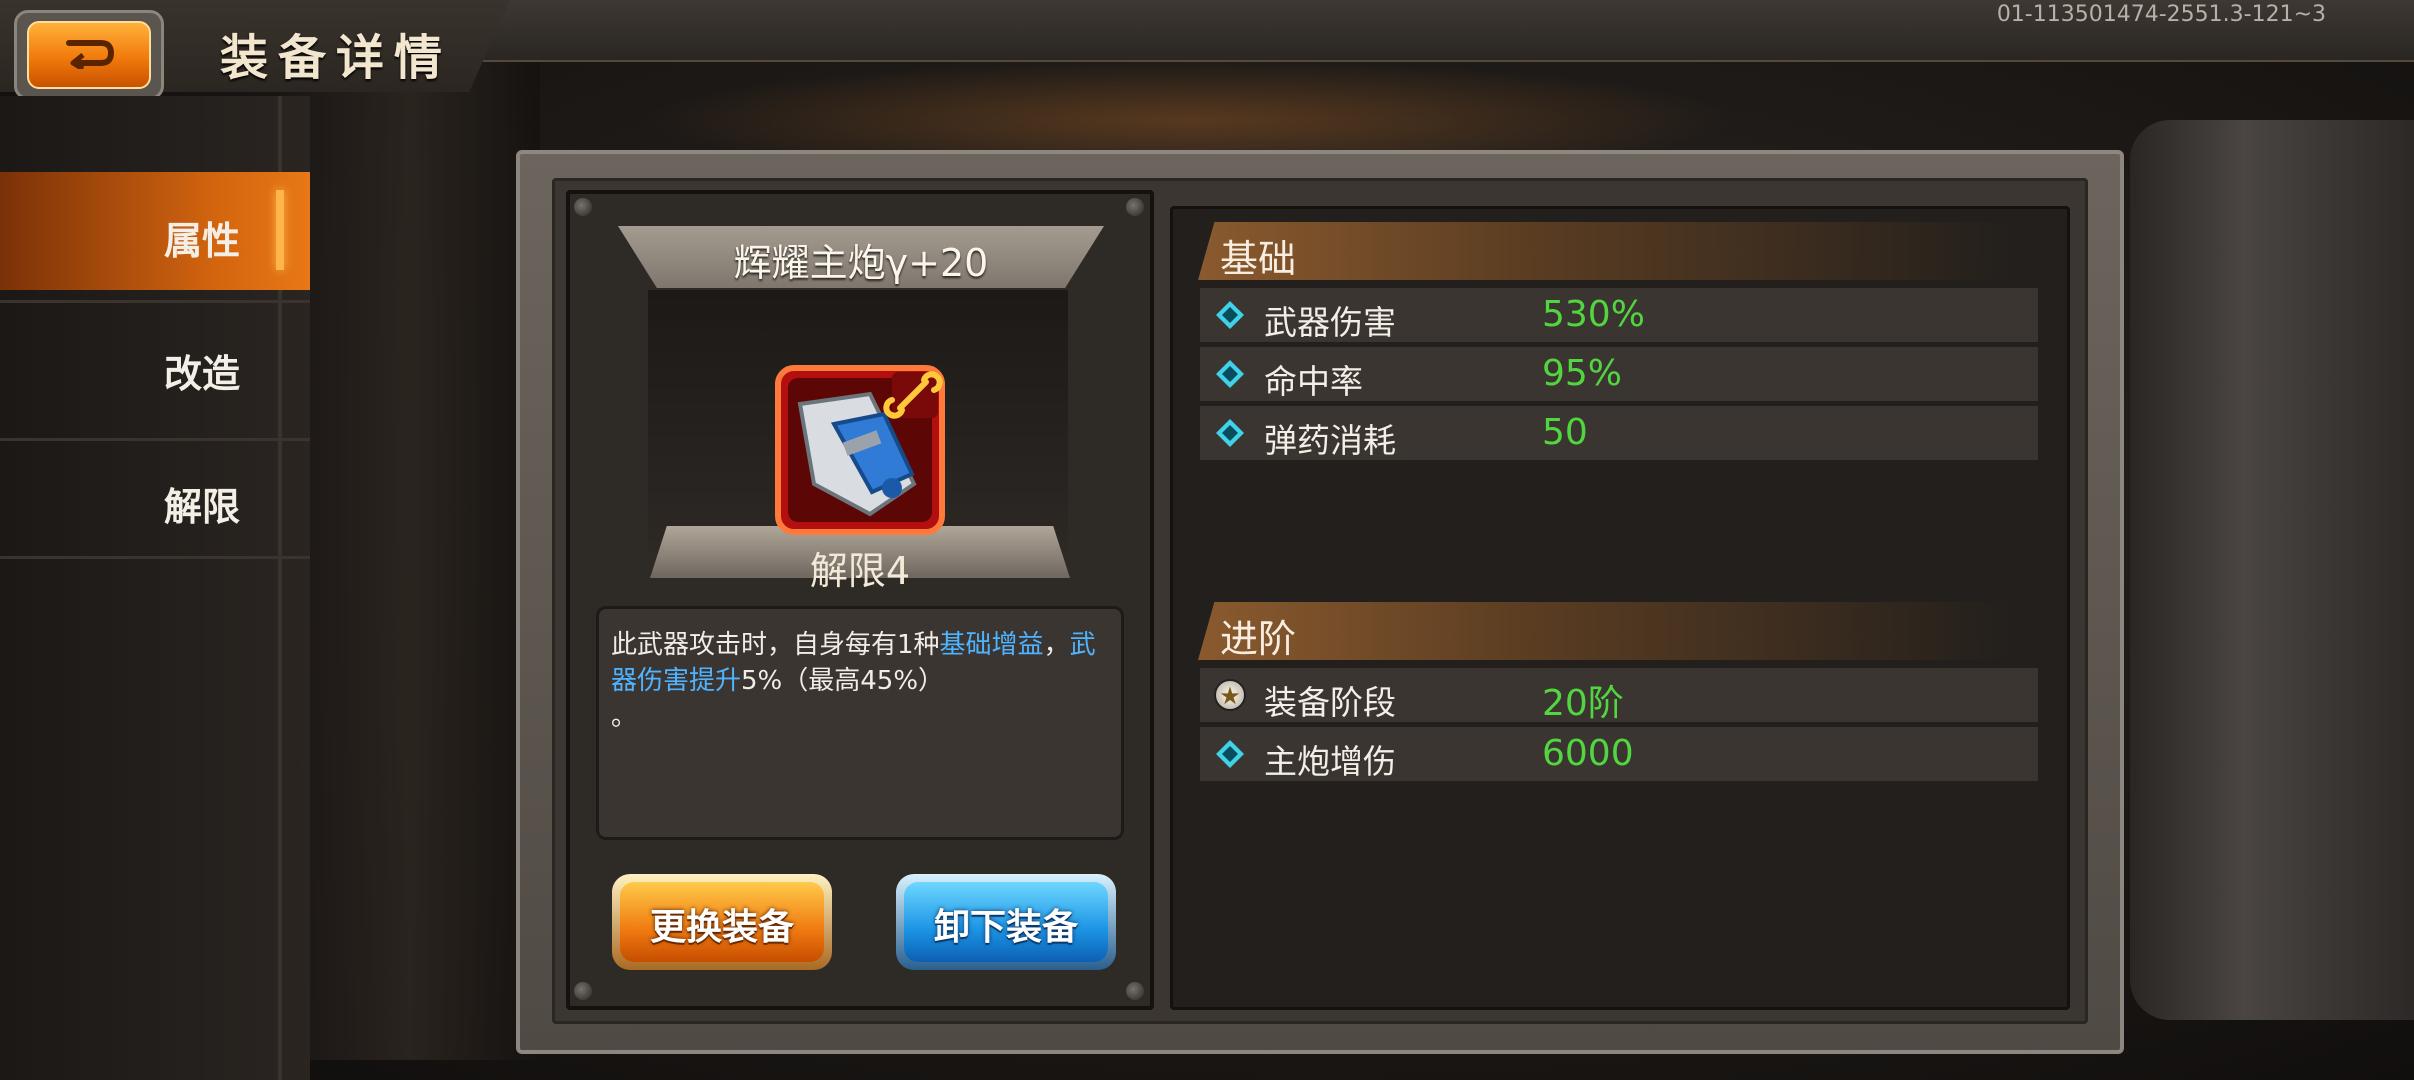 The height and width of the screenshot is (1080, 2414). I want to click on sidebar-item-label: 解限, so click(202, 507).